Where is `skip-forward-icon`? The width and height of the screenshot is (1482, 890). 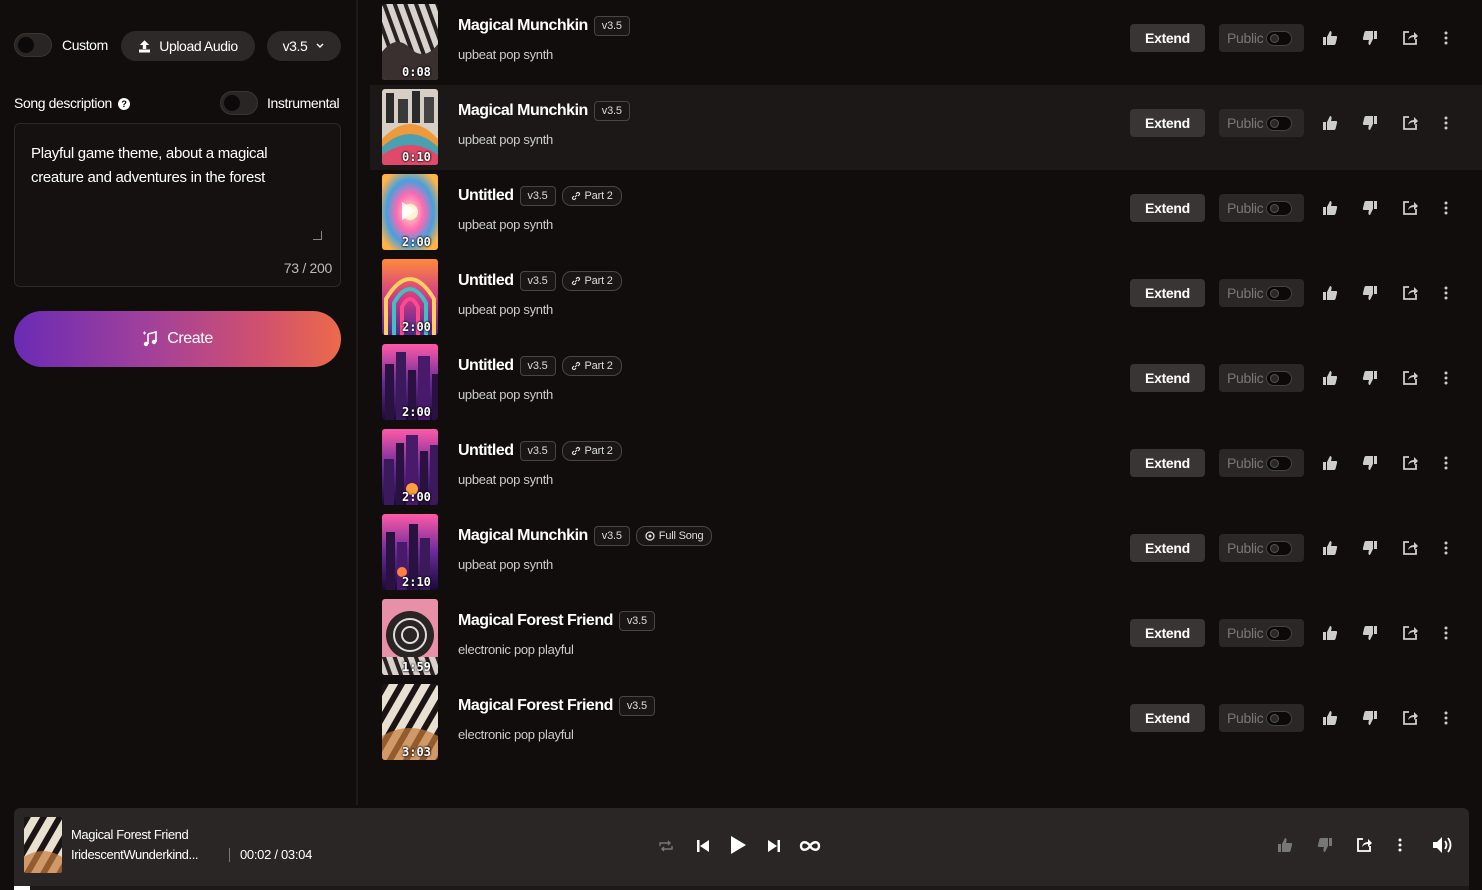 skip-forward-icon is located at coordinates (774, 846).